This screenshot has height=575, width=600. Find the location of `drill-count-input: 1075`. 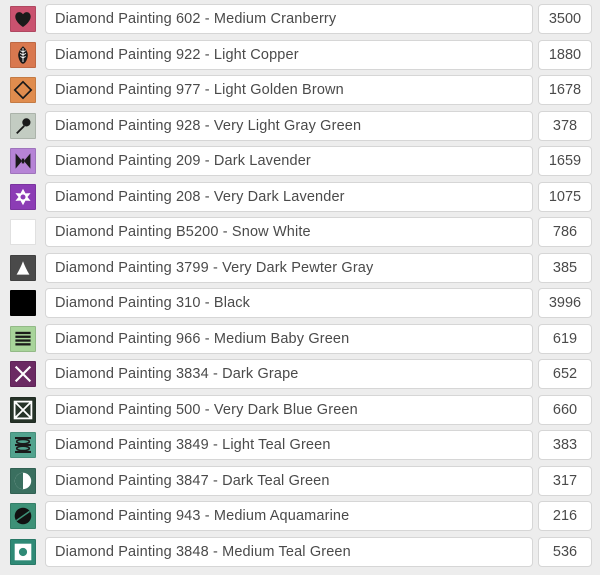

drill-count-input: 1075 is located at coordinates (565, 196).